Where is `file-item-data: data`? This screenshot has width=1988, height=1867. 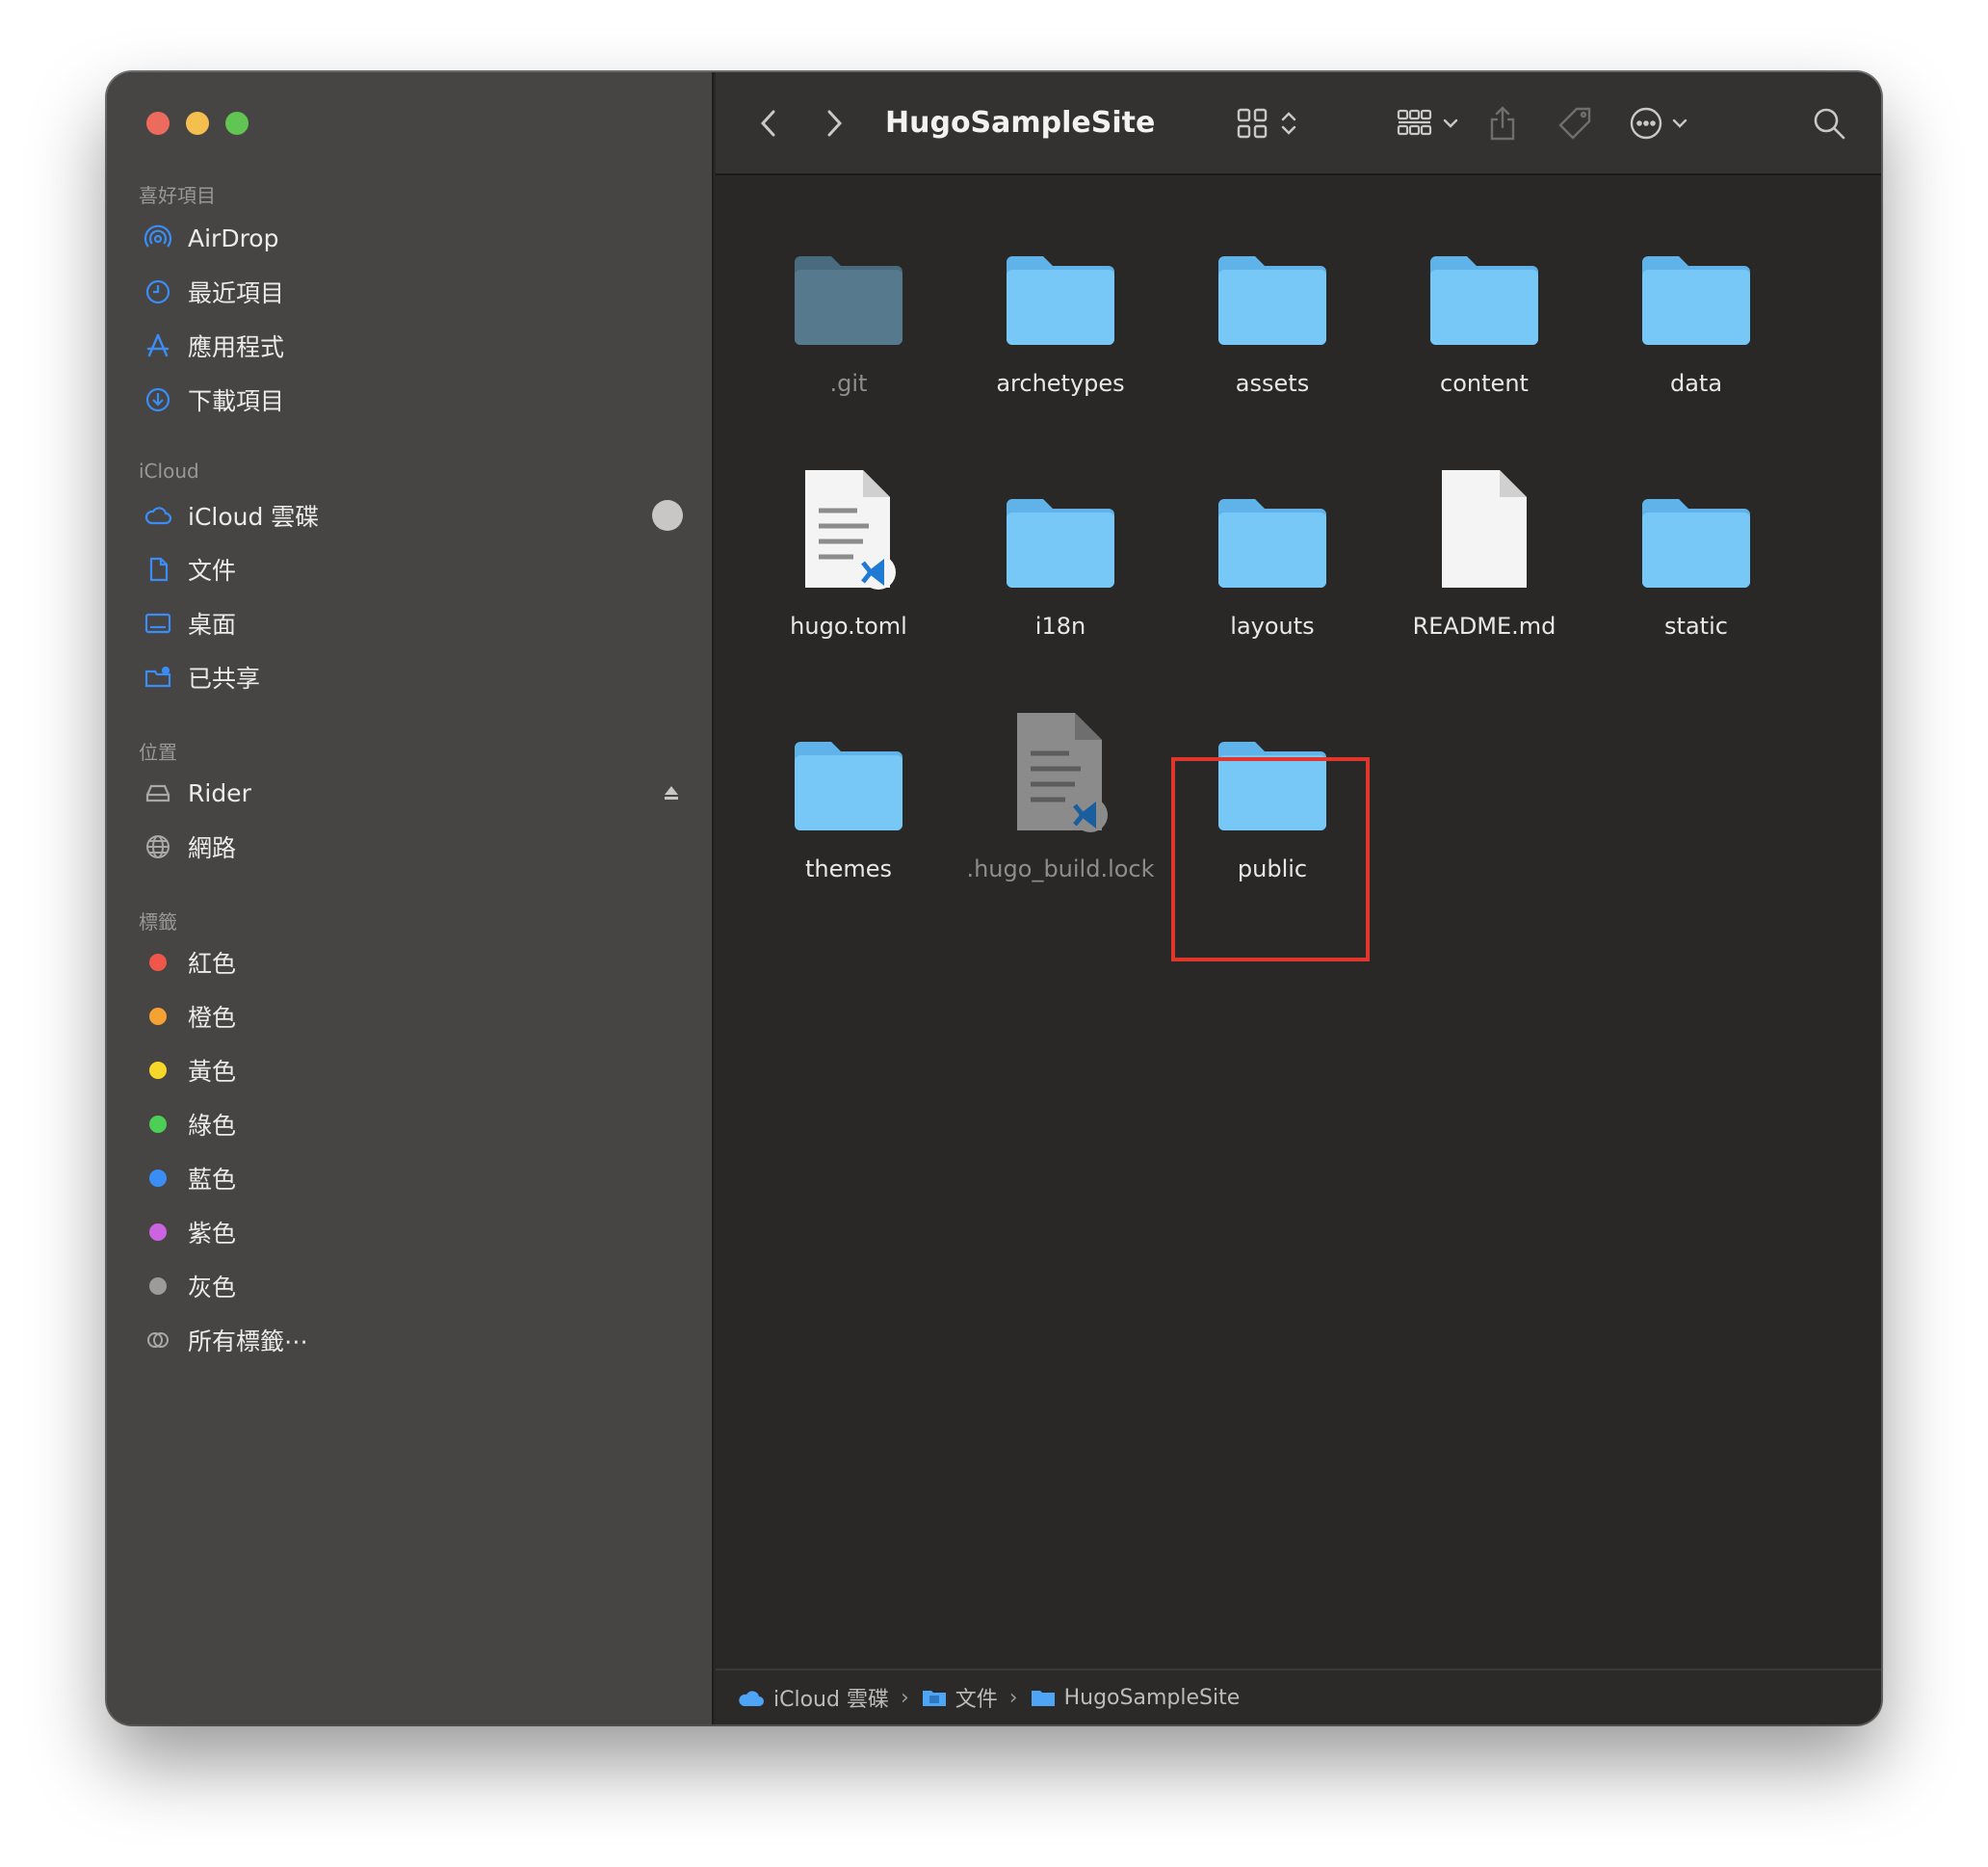
file-item-data: data is located at coordinates (1696, 300).